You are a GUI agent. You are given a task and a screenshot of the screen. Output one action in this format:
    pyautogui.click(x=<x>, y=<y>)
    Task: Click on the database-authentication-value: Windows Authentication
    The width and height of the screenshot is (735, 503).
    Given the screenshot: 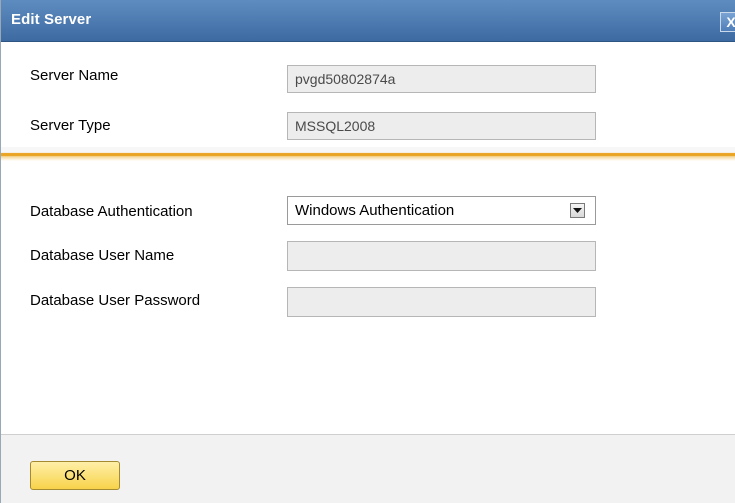 What is the action you would take?
    pyautogui.click(x=375, y=210)
    